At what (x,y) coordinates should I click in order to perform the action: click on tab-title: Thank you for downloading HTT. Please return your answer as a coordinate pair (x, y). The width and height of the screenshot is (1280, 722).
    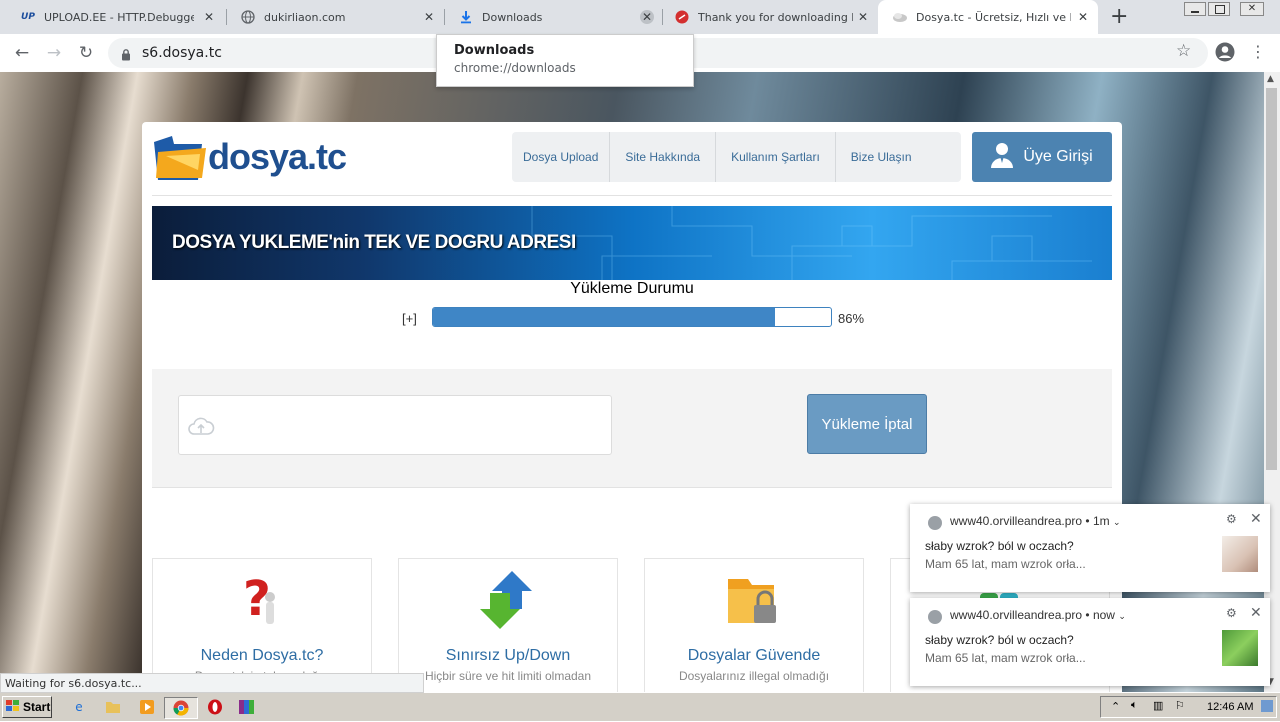
    Looking at the image, I should click on (775, 17).